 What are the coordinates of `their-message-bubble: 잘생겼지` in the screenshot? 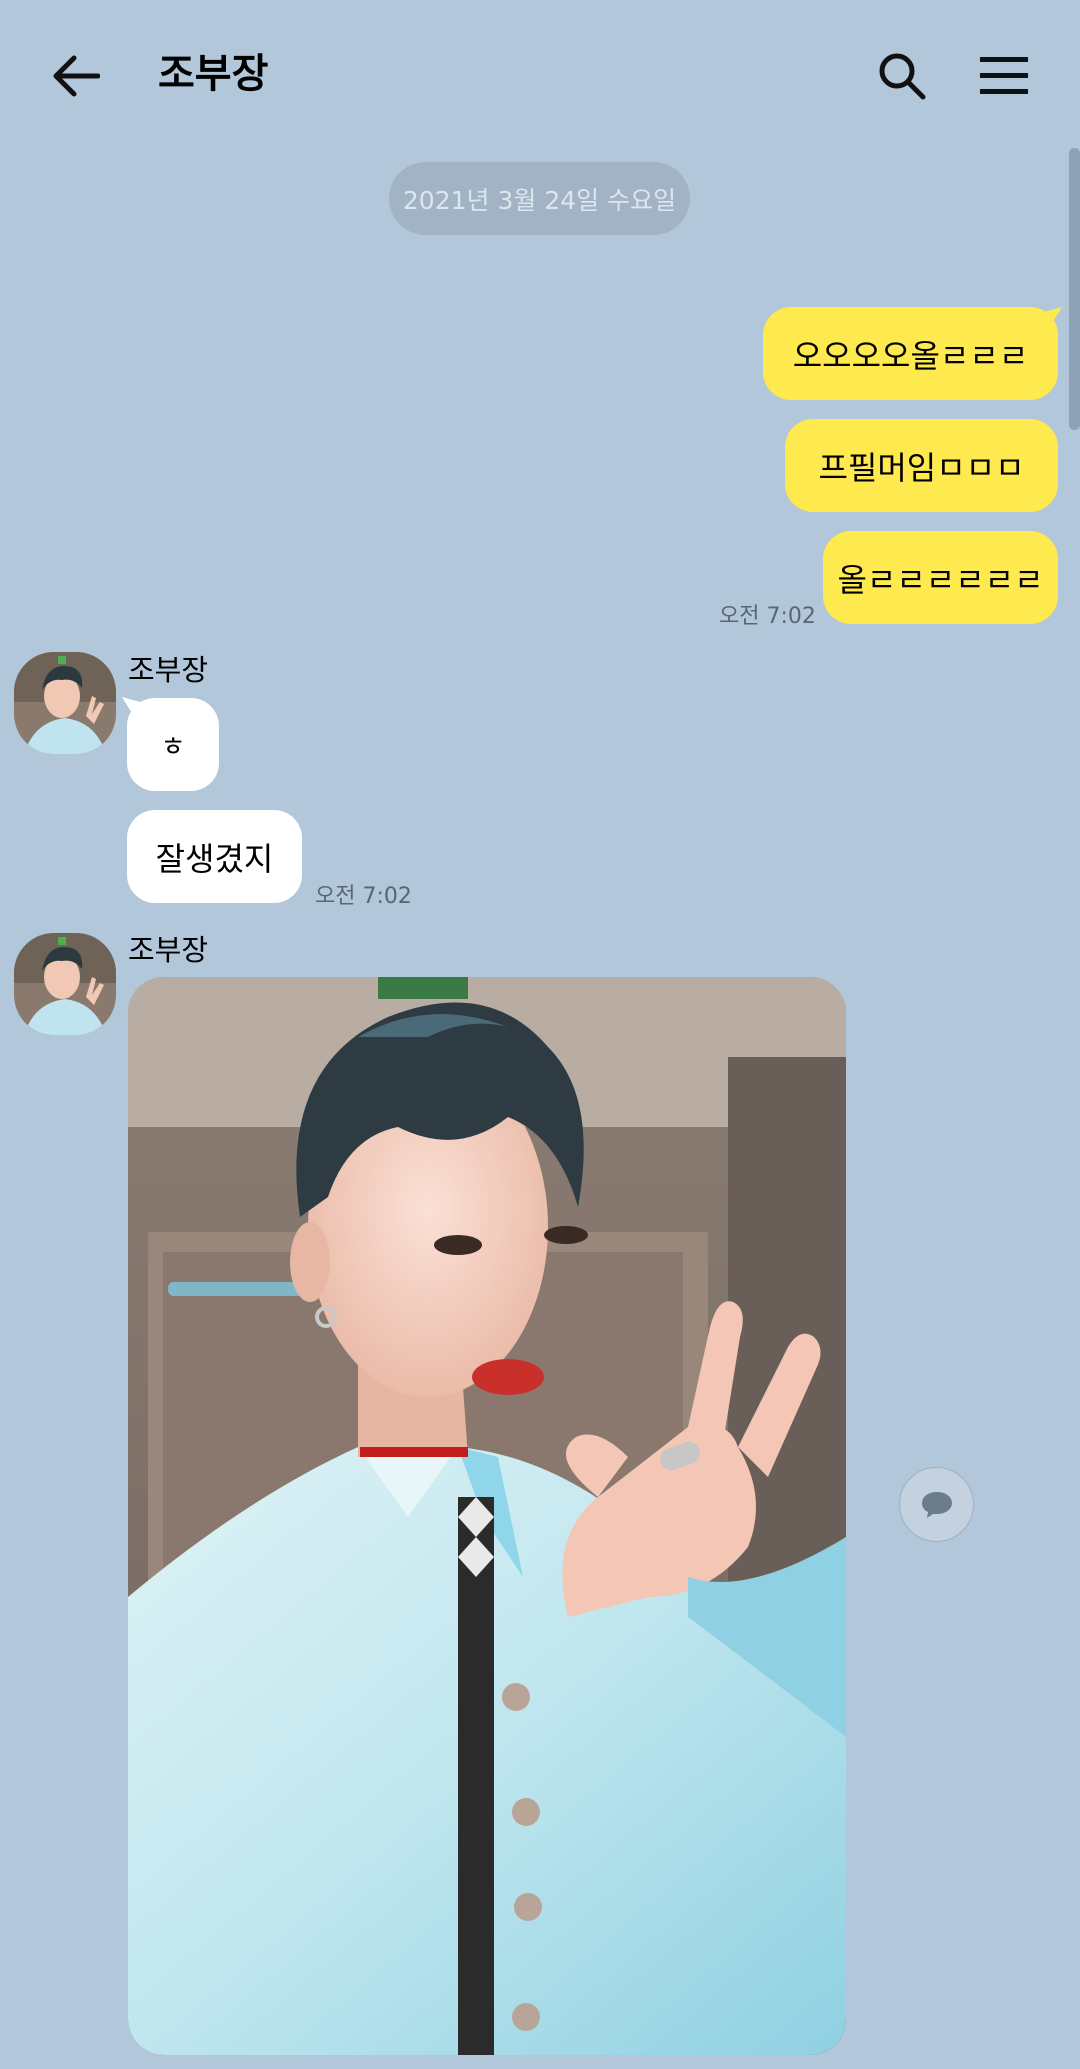 It's located at (214, 856).